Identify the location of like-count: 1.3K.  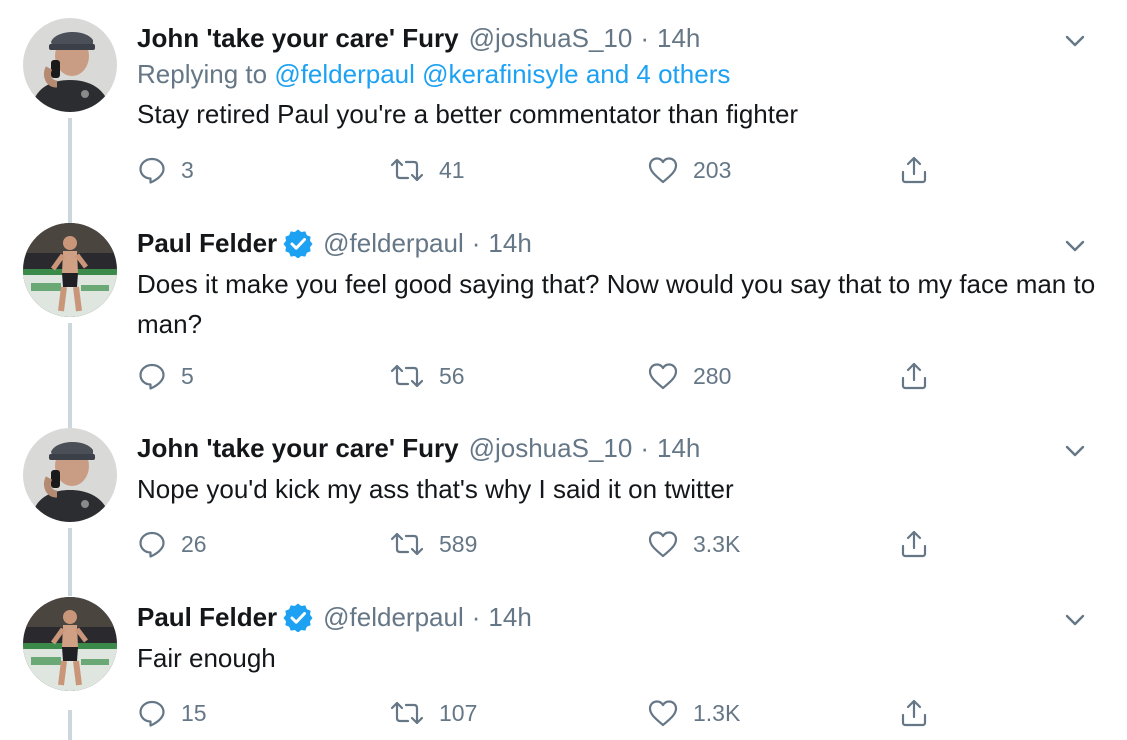
(717, 712).